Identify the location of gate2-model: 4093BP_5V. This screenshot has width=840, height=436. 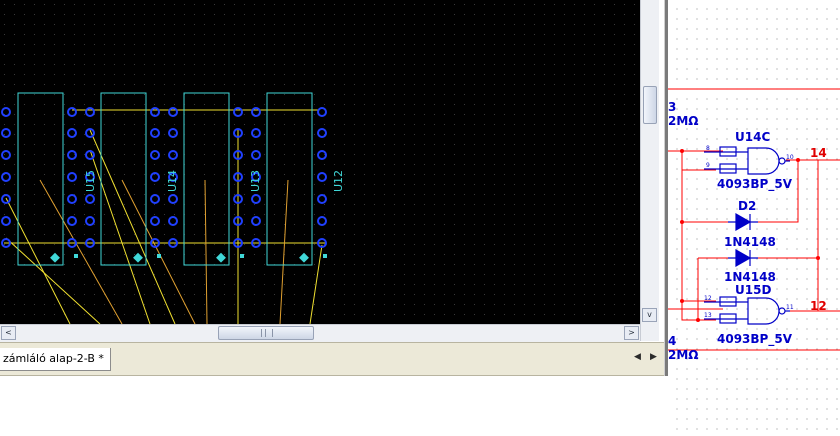
(755, 339).